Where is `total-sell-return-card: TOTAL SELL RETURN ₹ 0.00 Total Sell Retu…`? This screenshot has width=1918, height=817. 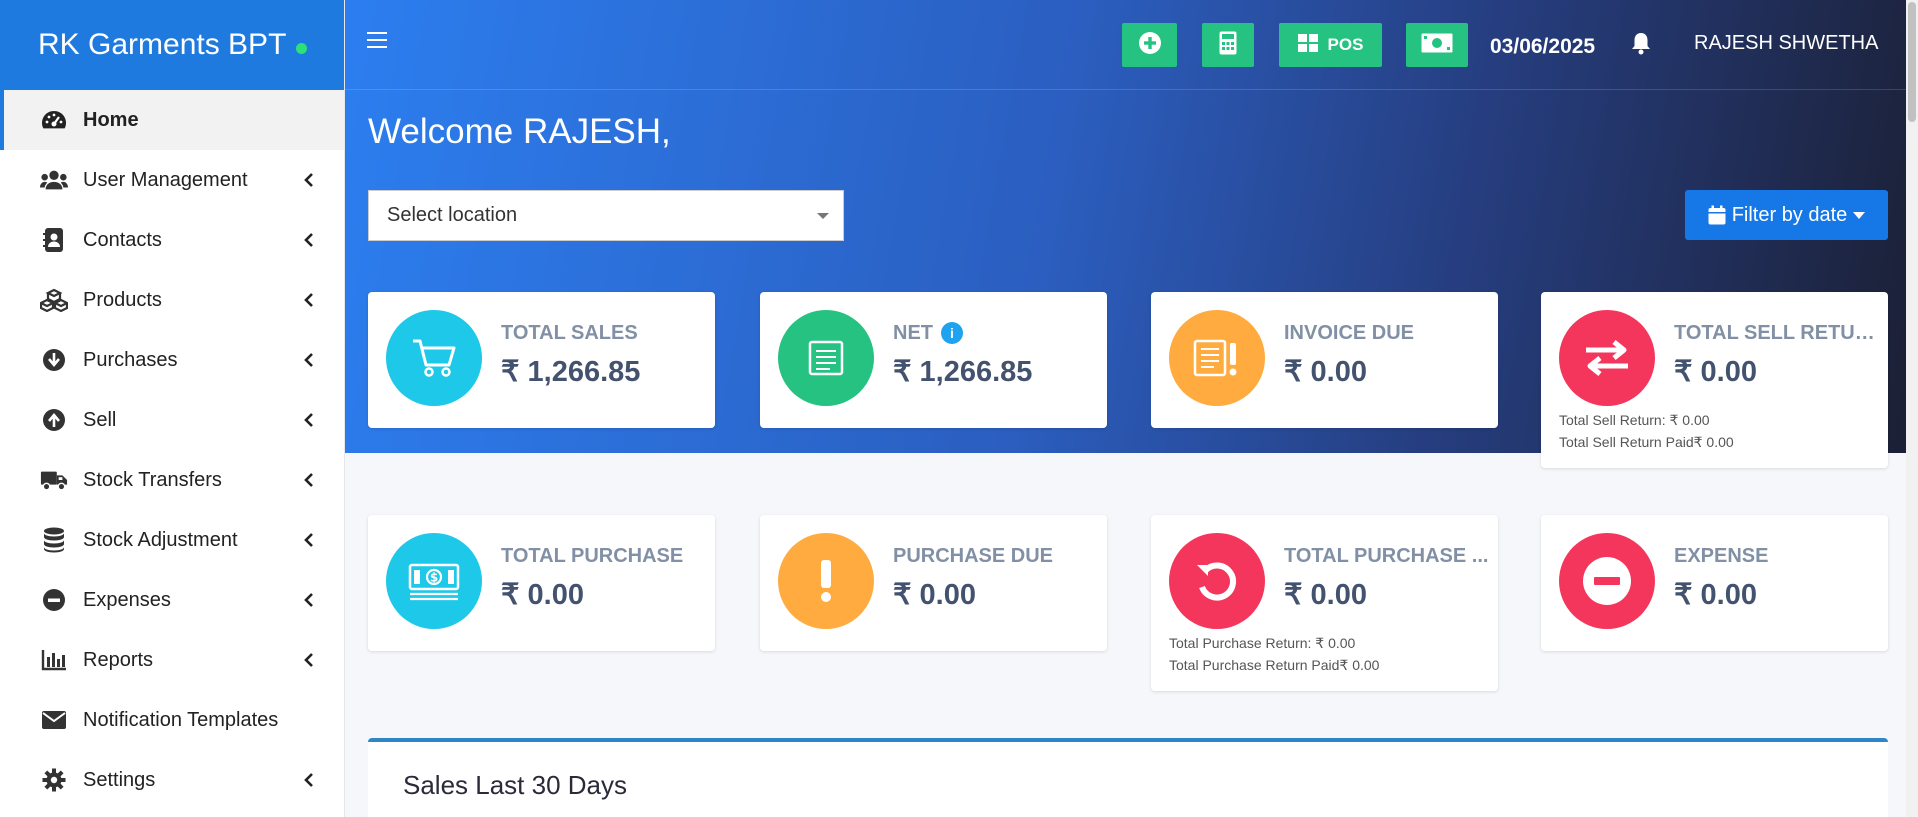 total-sell-return-card: TOTAL SELL RETURN ₹ 0.00 Total Sell Retu… is located at coordinates (1714, 380).